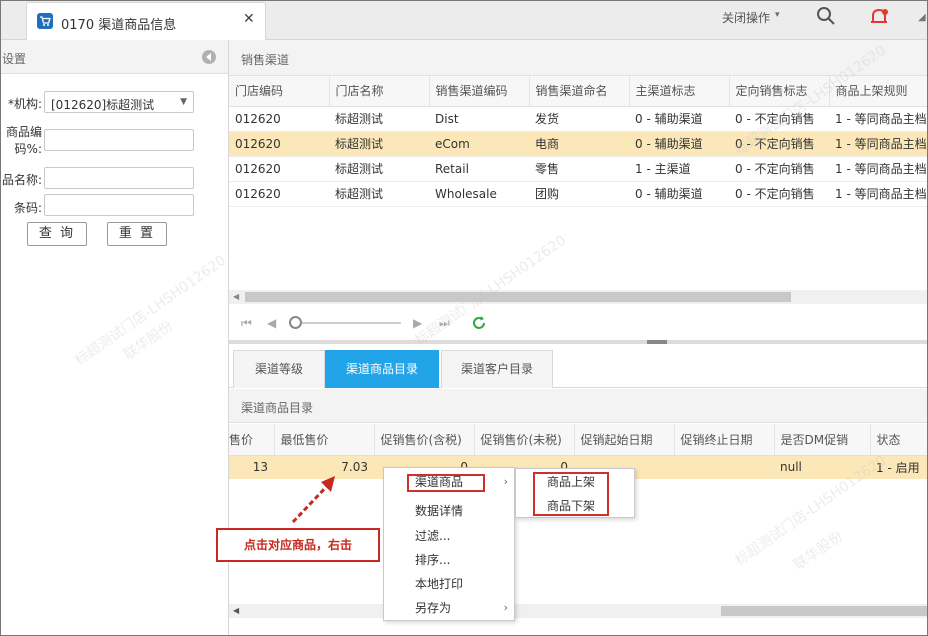 This screenshot has width=928, height=636. Describe the element at coordinates (417, 323) in the screenshot. I see `next-page-icon: ▶` at that location.